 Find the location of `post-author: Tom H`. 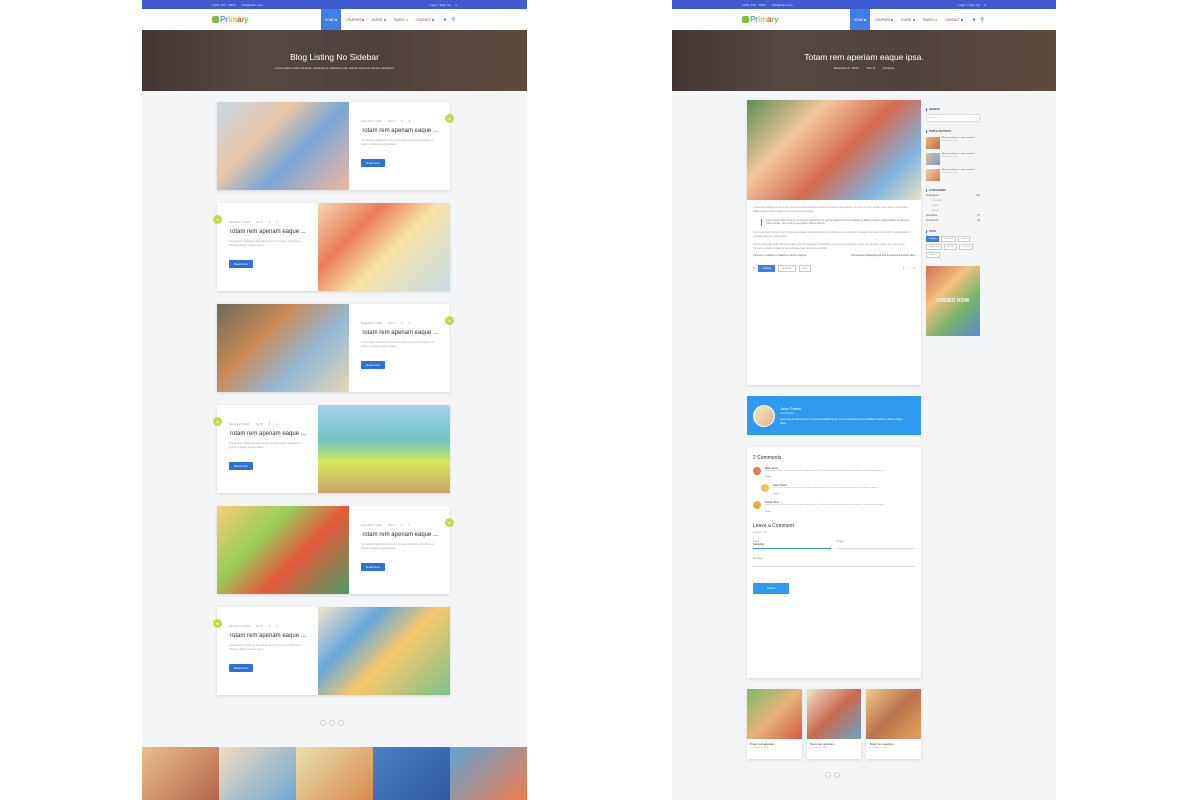

post-author: Tom H is located at coordinates (870, 68).